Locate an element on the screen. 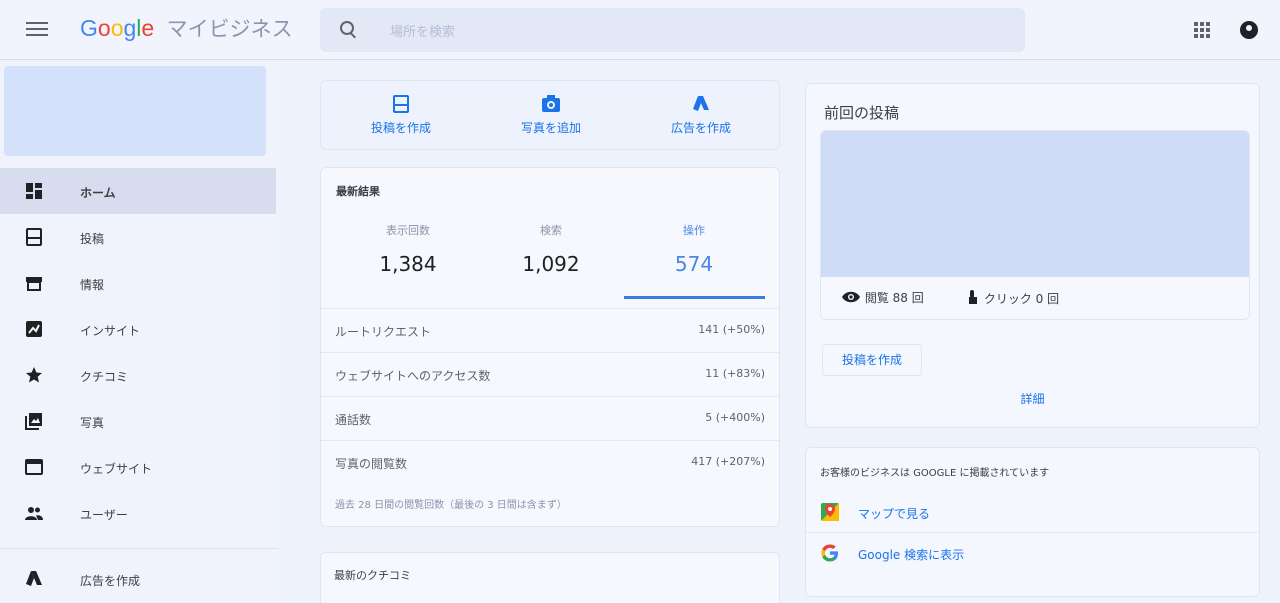 The height and width of the screenshot is (603, 1280). performance-title: 最新結果 is located at coordinates (358, 191).